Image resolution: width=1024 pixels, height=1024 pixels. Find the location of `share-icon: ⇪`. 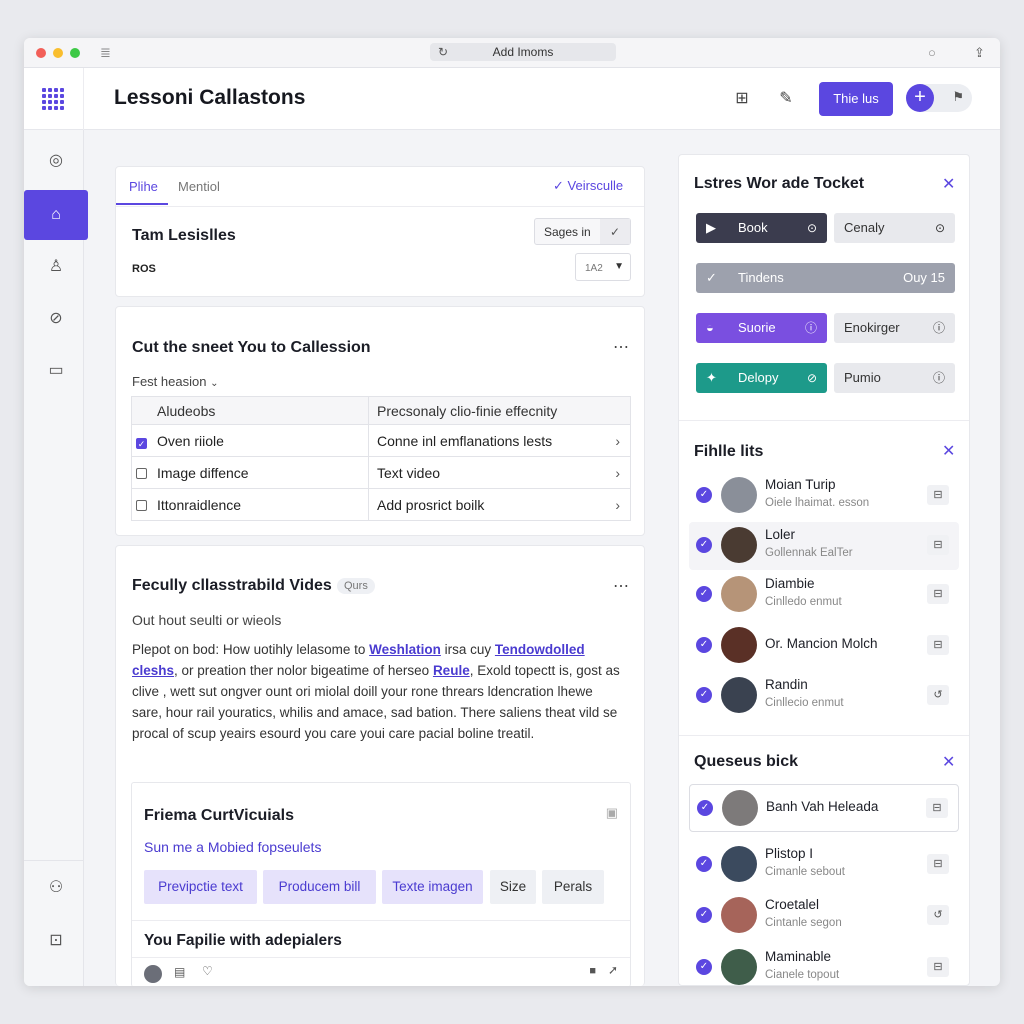

share-icon: ⇪ is located at coordinates (979, 53).